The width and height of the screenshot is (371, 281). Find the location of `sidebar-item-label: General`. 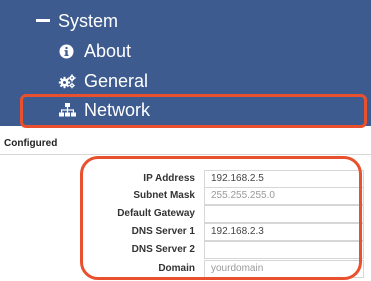

sidebar-item-label: General is located at coordinates (116, 81).